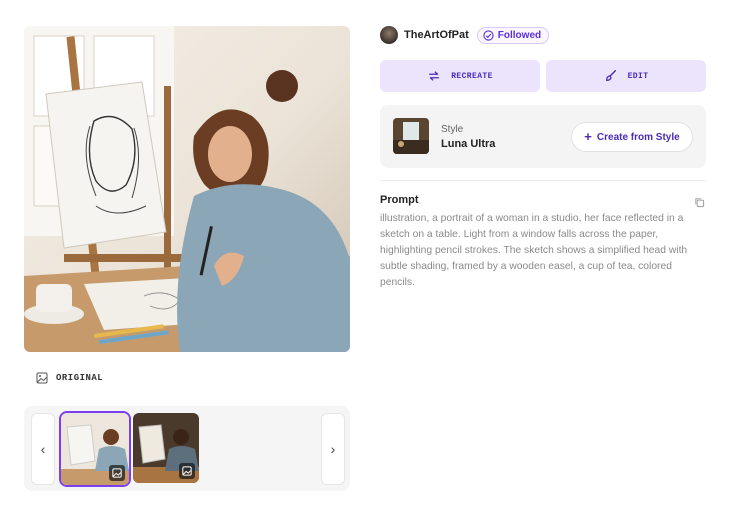  I want to click on style-card: Style Luna Ultra + Create from Style, so click(543, 136).